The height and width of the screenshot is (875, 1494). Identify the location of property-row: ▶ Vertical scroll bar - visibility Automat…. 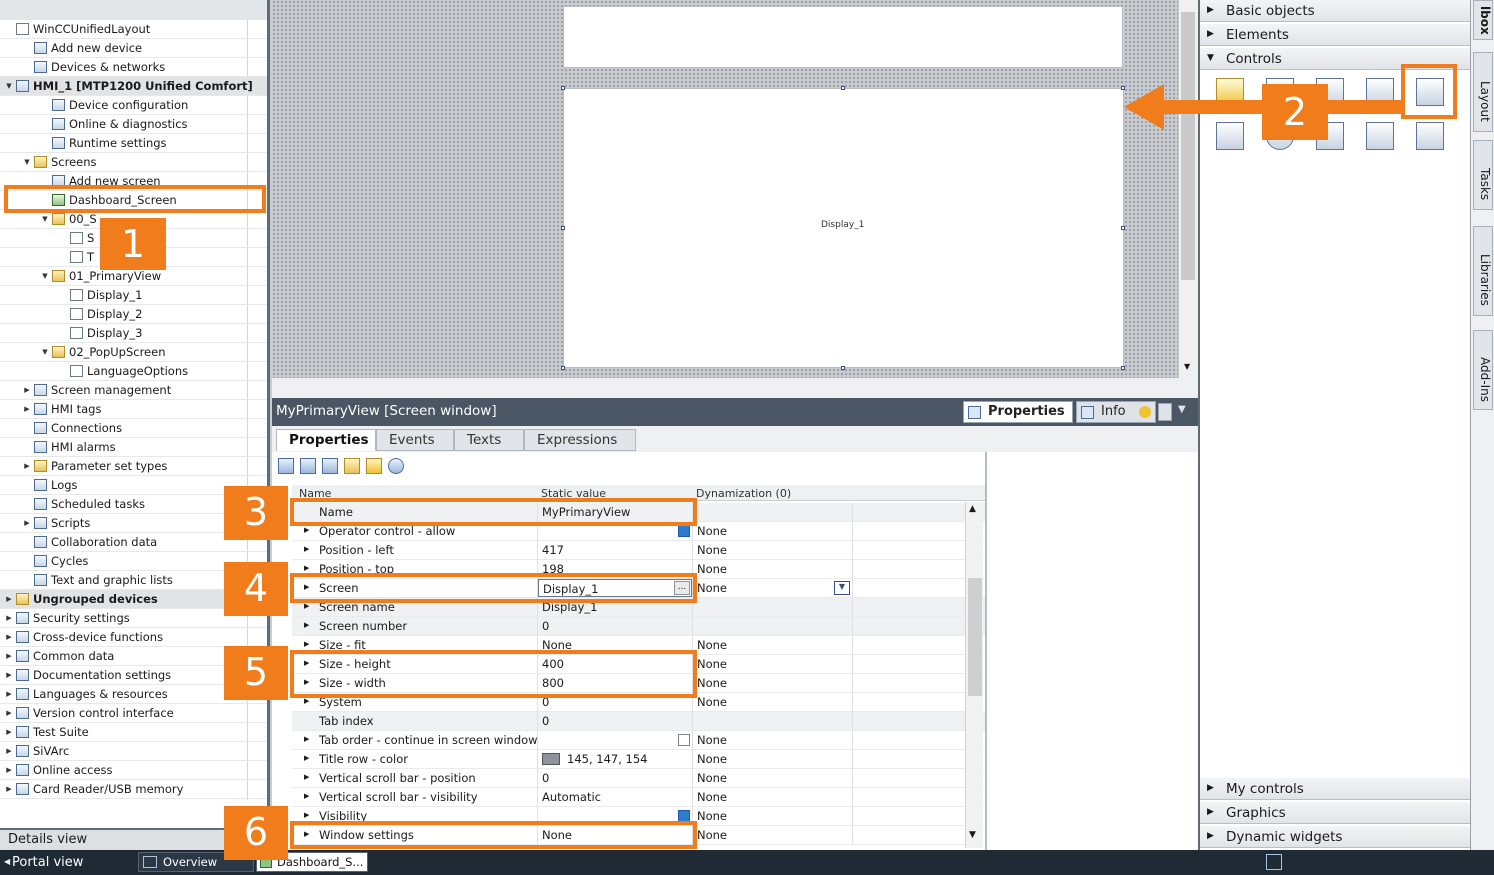
(638, 797).